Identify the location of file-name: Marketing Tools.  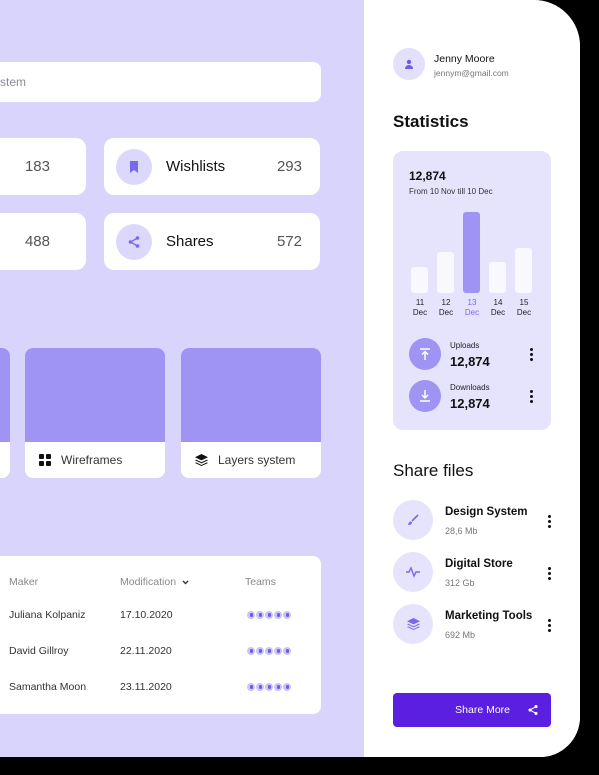
(488, 616).